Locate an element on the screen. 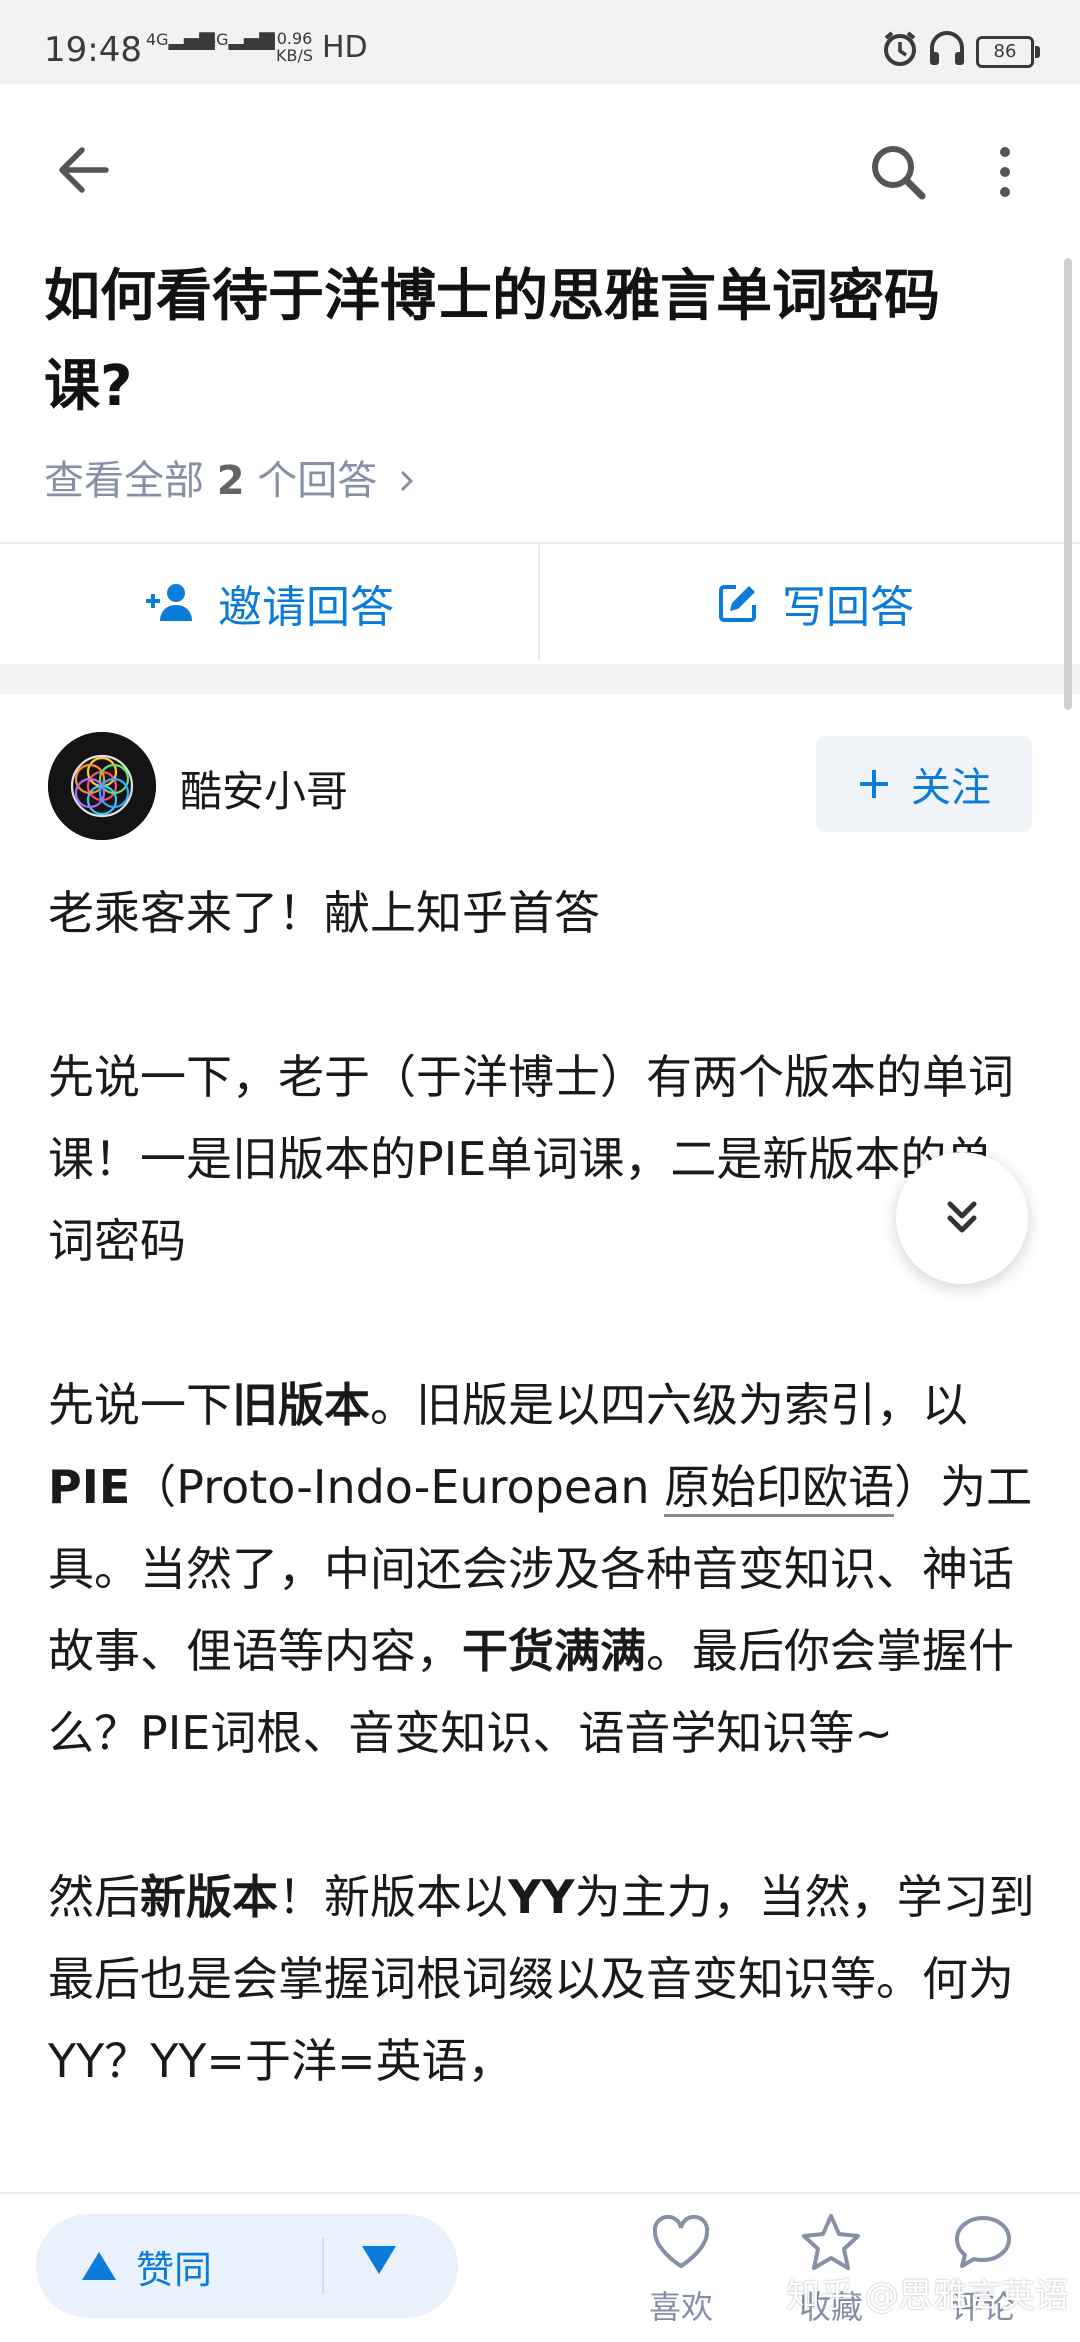 The image size is (1080, 2342). net-speed-unit: KB/S is located at coordinates (295, 55).